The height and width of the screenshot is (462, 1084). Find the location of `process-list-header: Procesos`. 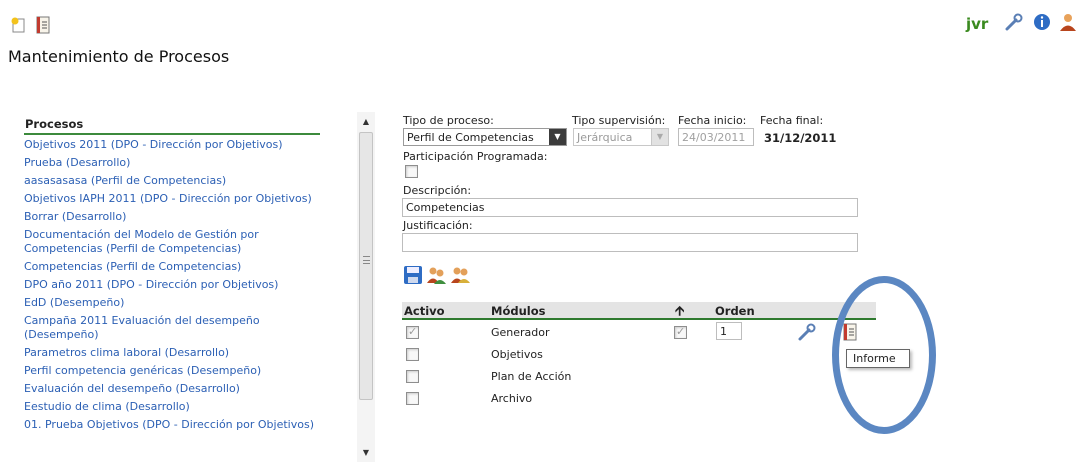

process-list-header: Procesos is located at coordinates (172, 126).